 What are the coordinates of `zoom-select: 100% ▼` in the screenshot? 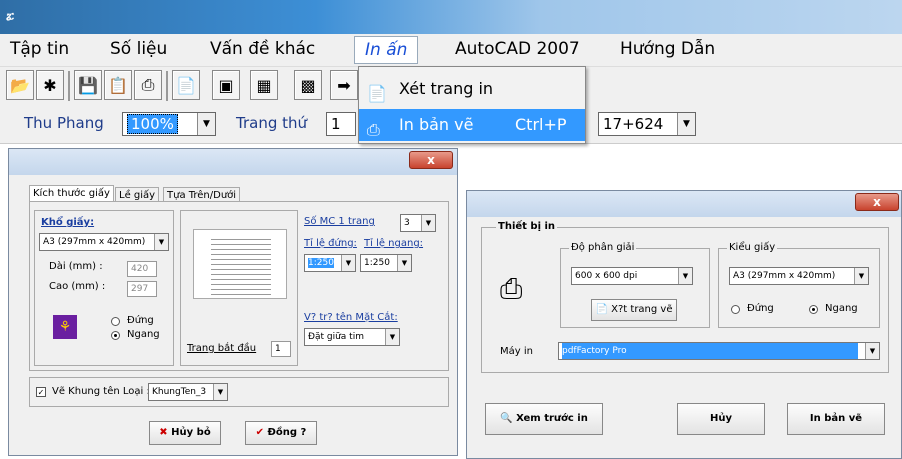 It's located at (169, 124).